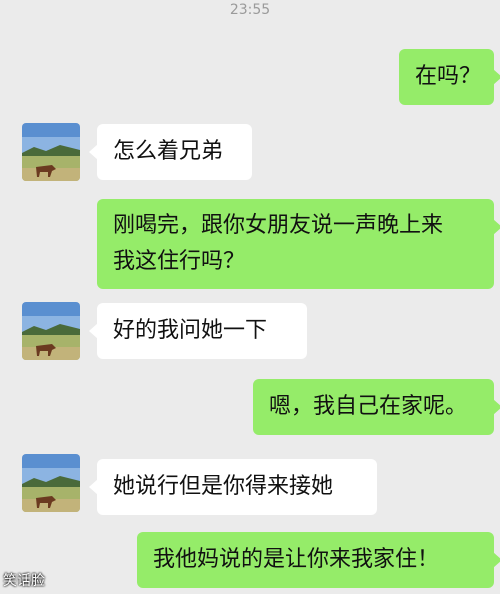  I want to click on message-text-line: 刚喝完，跟你女朋友说一声晚上来, so click(278, 225).